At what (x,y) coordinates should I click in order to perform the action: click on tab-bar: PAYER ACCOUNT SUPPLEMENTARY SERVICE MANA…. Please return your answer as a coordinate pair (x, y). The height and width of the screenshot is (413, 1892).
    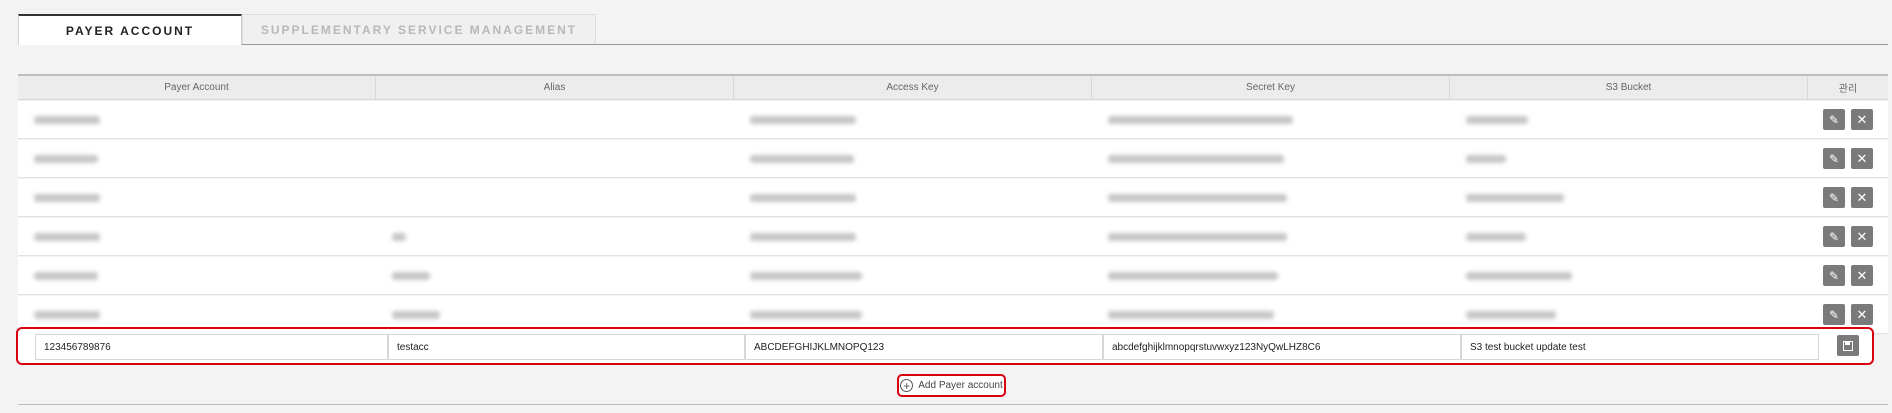
    Looking at the image, I should click on (953, 29).